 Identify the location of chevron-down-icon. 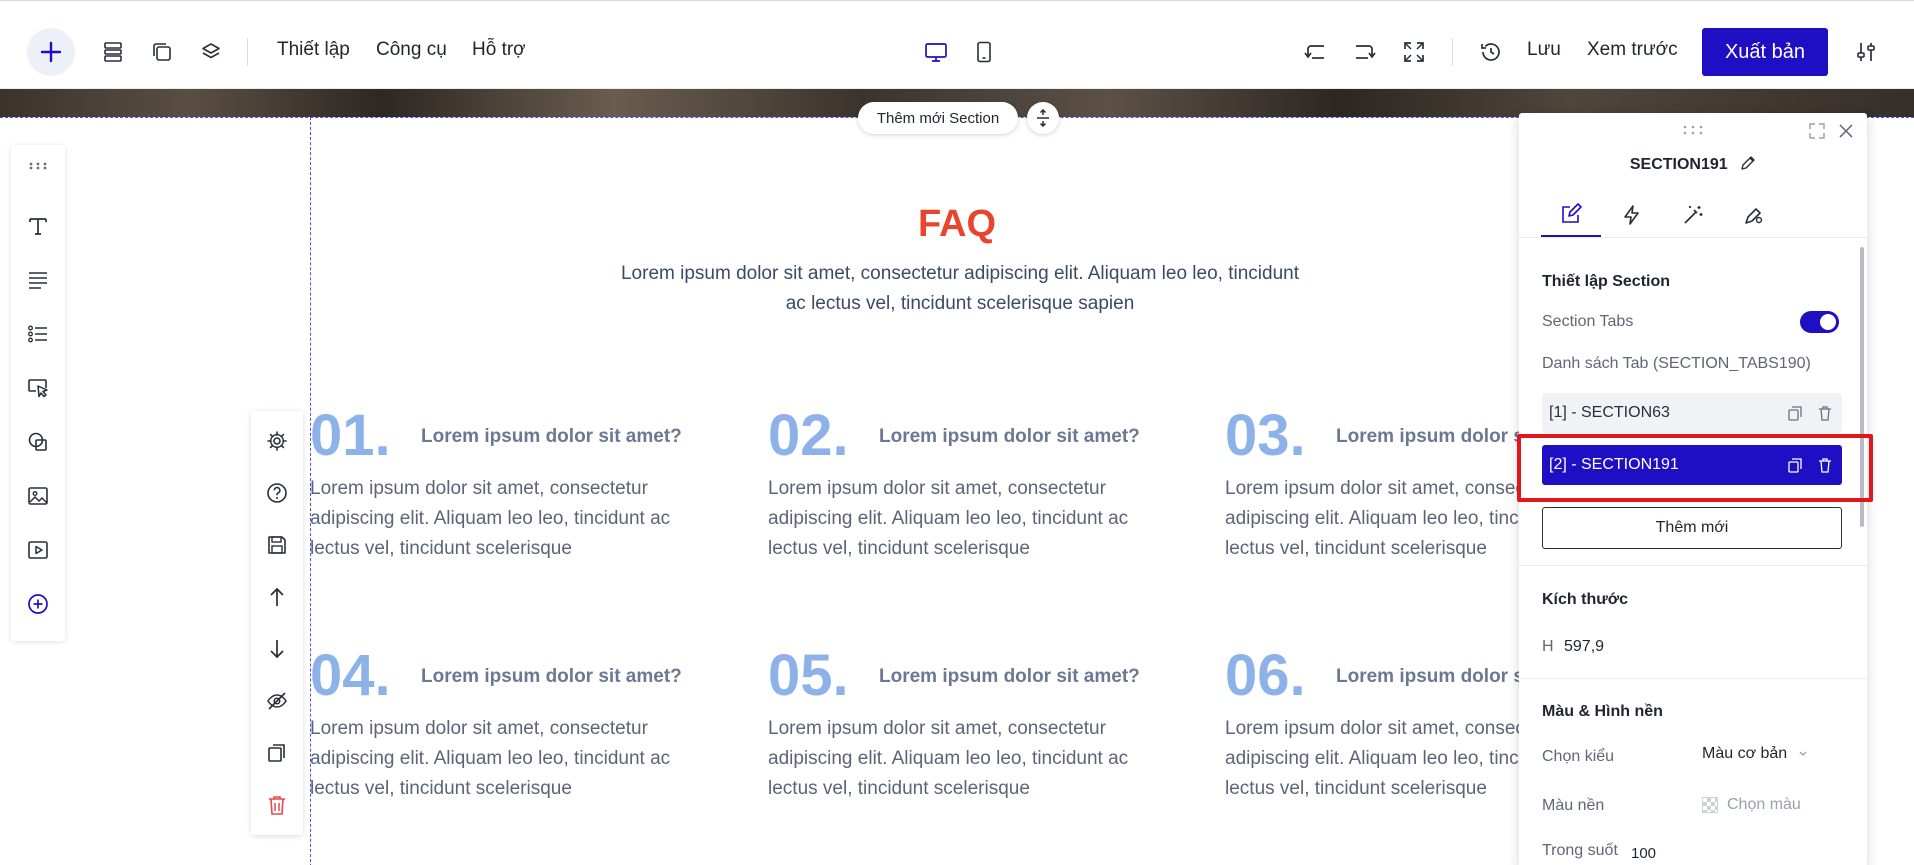
(1803, 753).